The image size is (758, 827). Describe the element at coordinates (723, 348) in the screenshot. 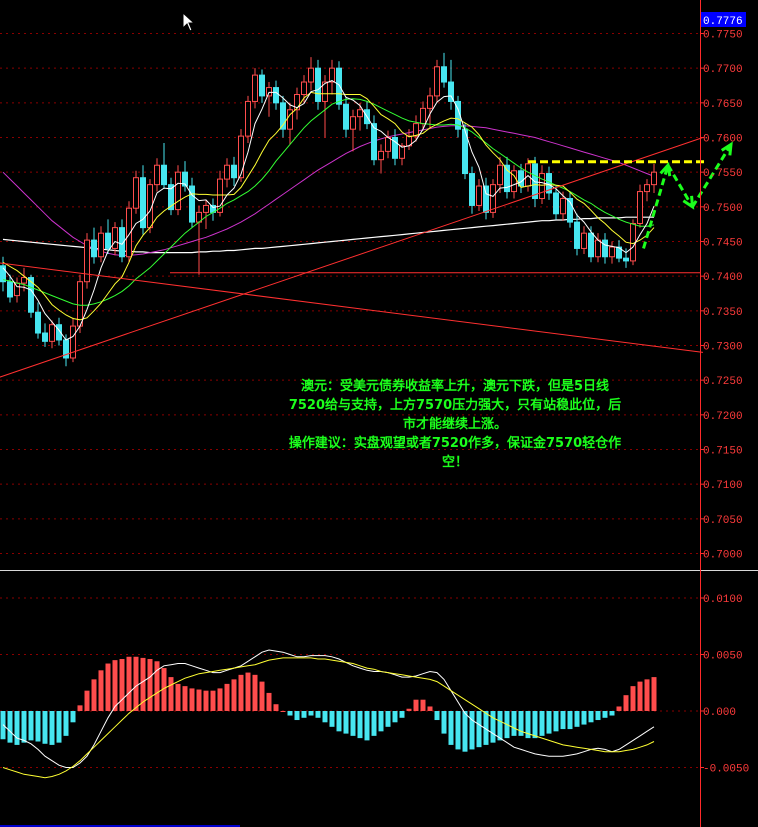

I see `price-tick-label: 0.7300` at that location.